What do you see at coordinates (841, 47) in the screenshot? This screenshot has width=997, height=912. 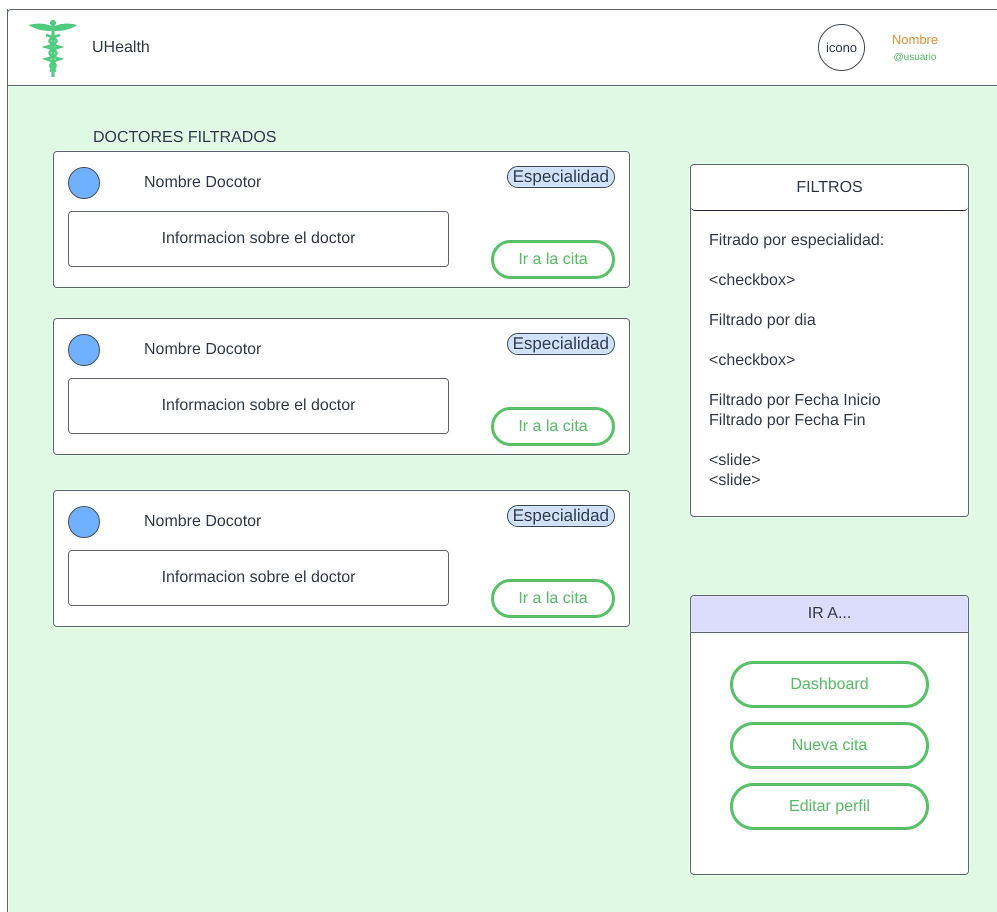 I see `user-avatar: icono` at bounding box center [841, 47].